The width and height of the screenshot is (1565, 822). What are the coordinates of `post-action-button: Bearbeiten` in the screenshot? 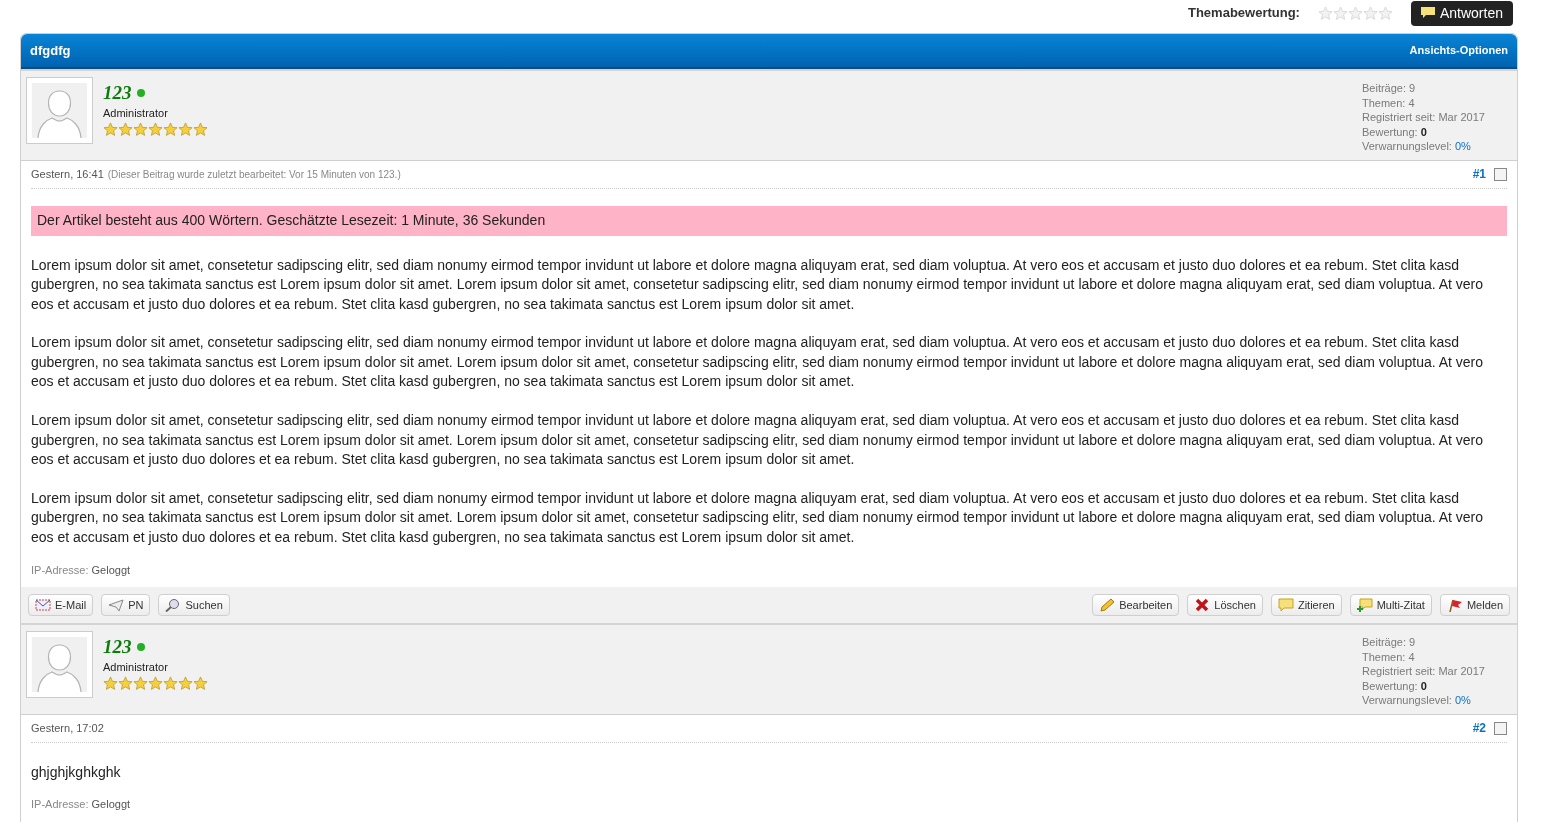 It's located at (1136, 605).